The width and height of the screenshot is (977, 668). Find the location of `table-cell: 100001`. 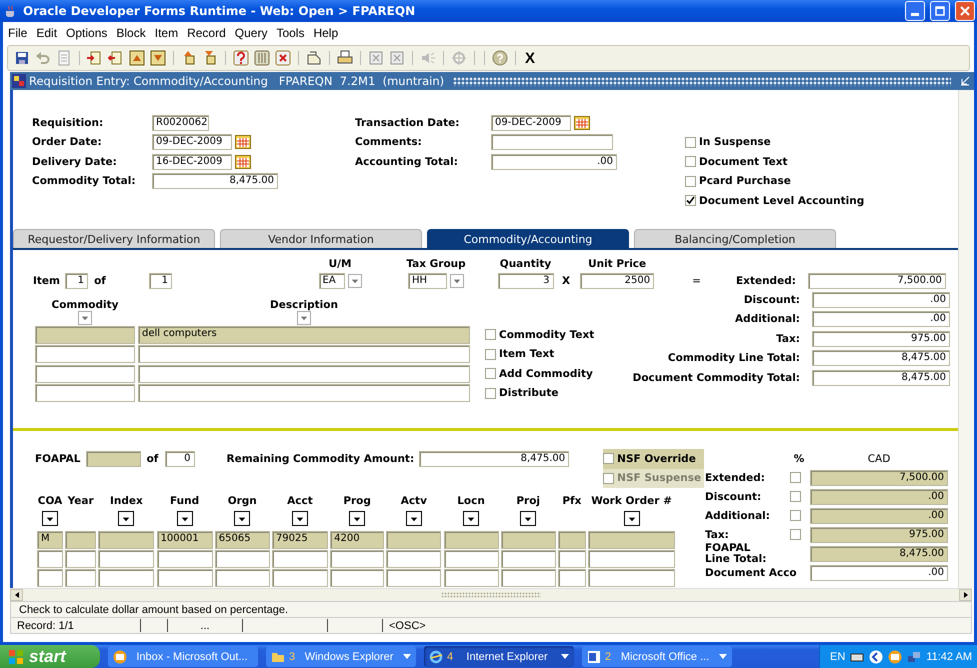

table-cell: 100001 is located at coordinates (184, 539).